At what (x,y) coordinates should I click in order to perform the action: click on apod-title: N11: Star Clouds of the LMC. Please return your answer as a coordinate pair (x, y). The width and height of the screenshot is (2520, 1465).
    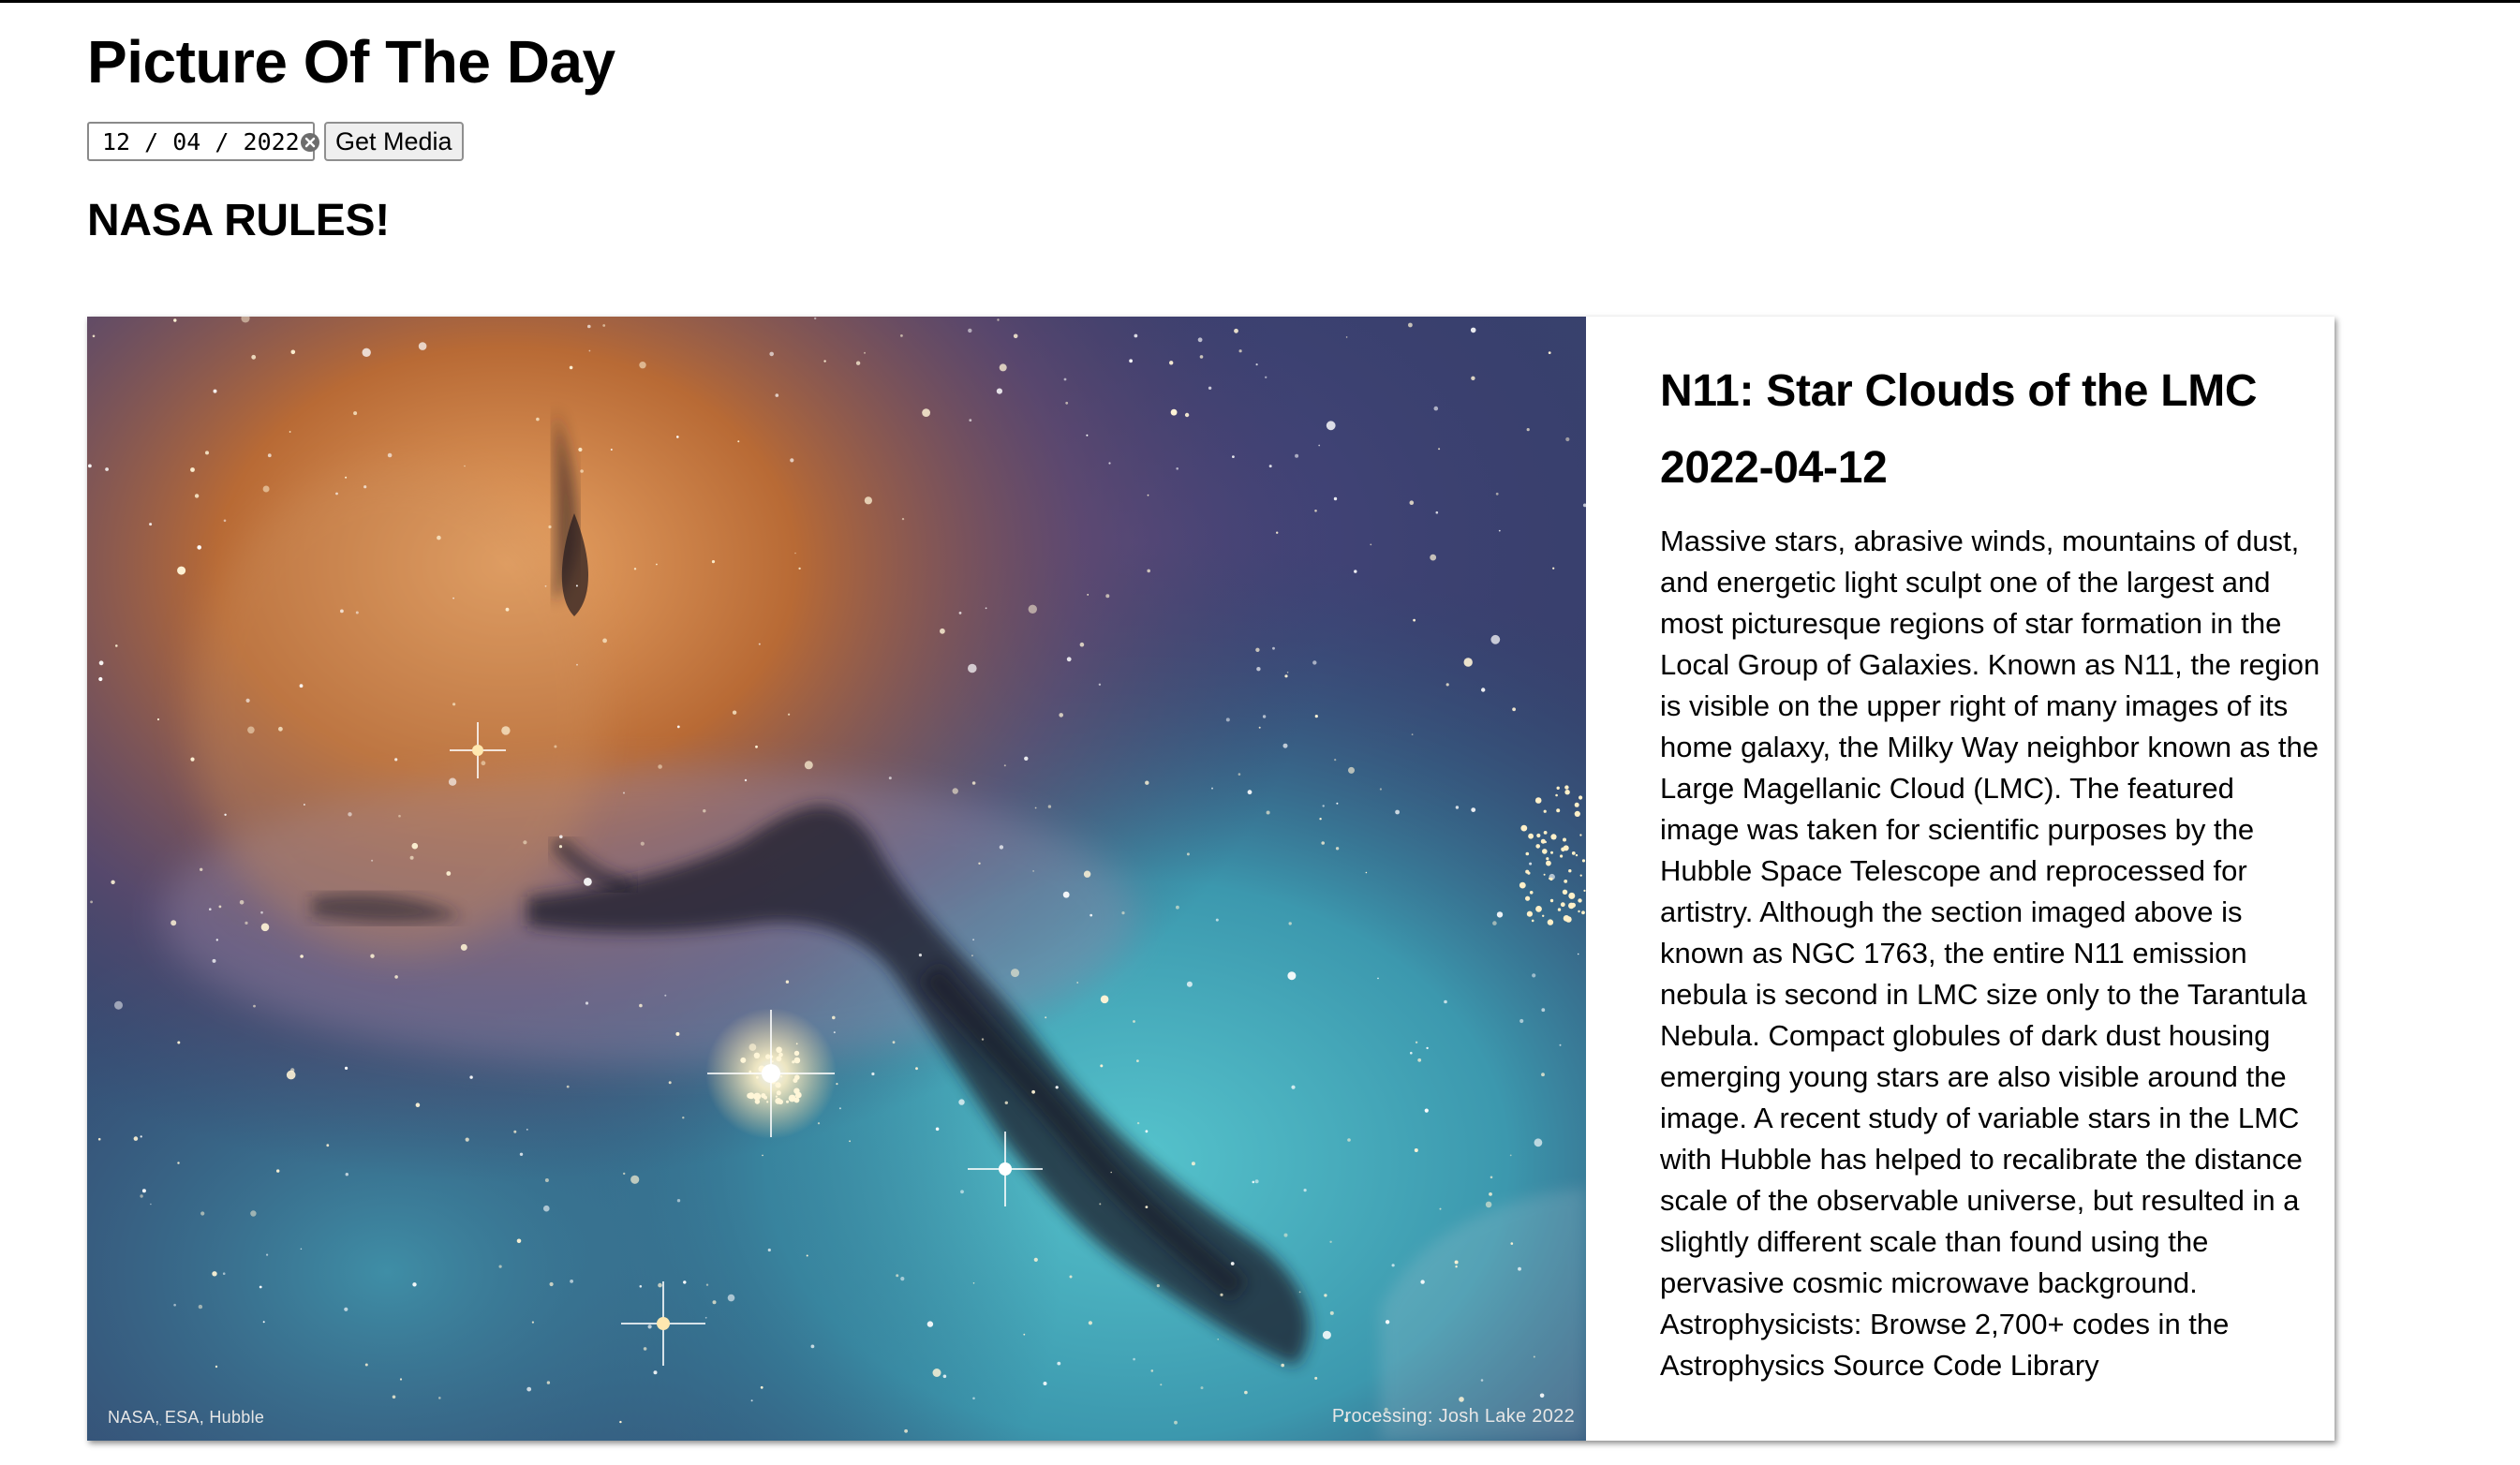
    Looking at the image, I should click on (1959, 391).